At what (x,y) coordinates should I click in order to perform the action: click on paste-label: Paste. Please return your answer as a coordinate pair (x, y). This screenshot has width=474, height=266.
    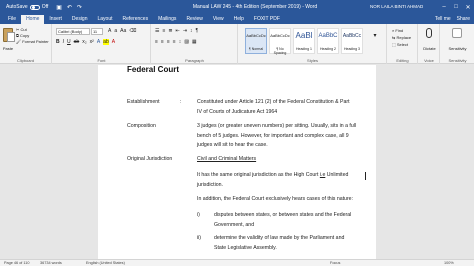
    Looking at the image, I should click on (8, 48).